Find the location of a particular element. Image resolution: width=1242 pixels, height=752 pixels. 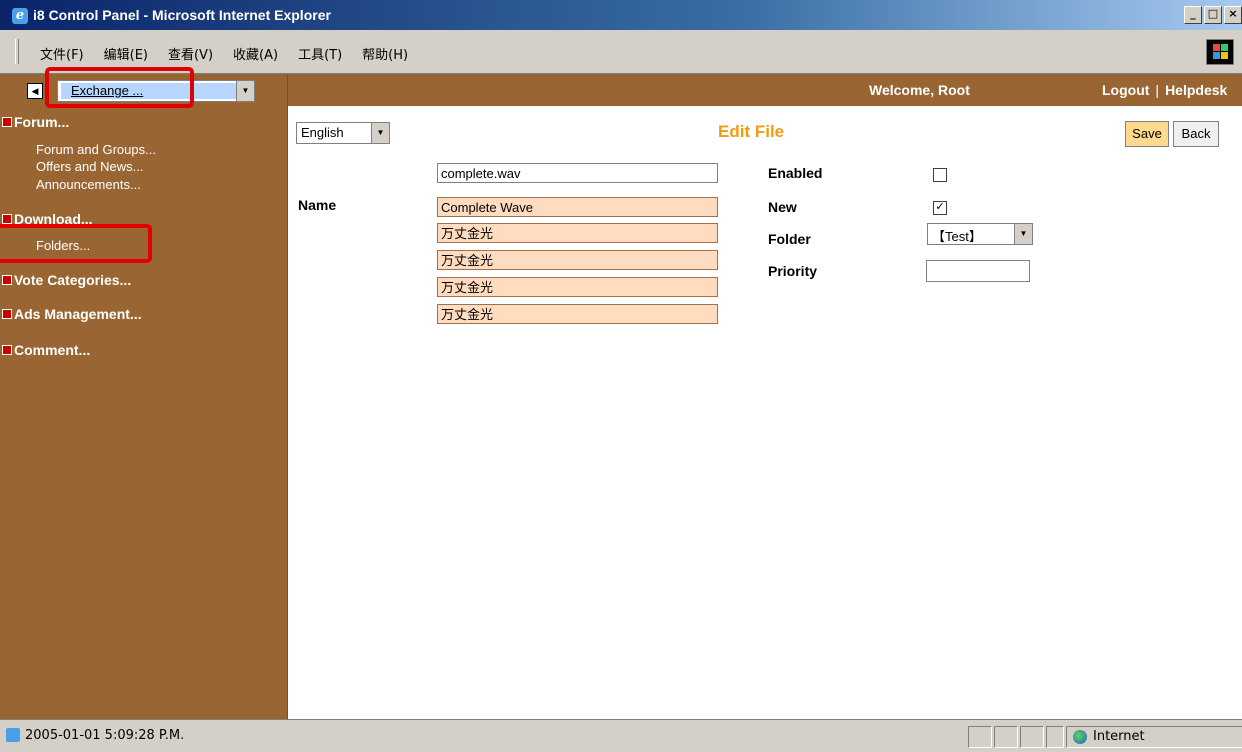

menu-help: 帮助(H) is located at coordinates (385, 53).